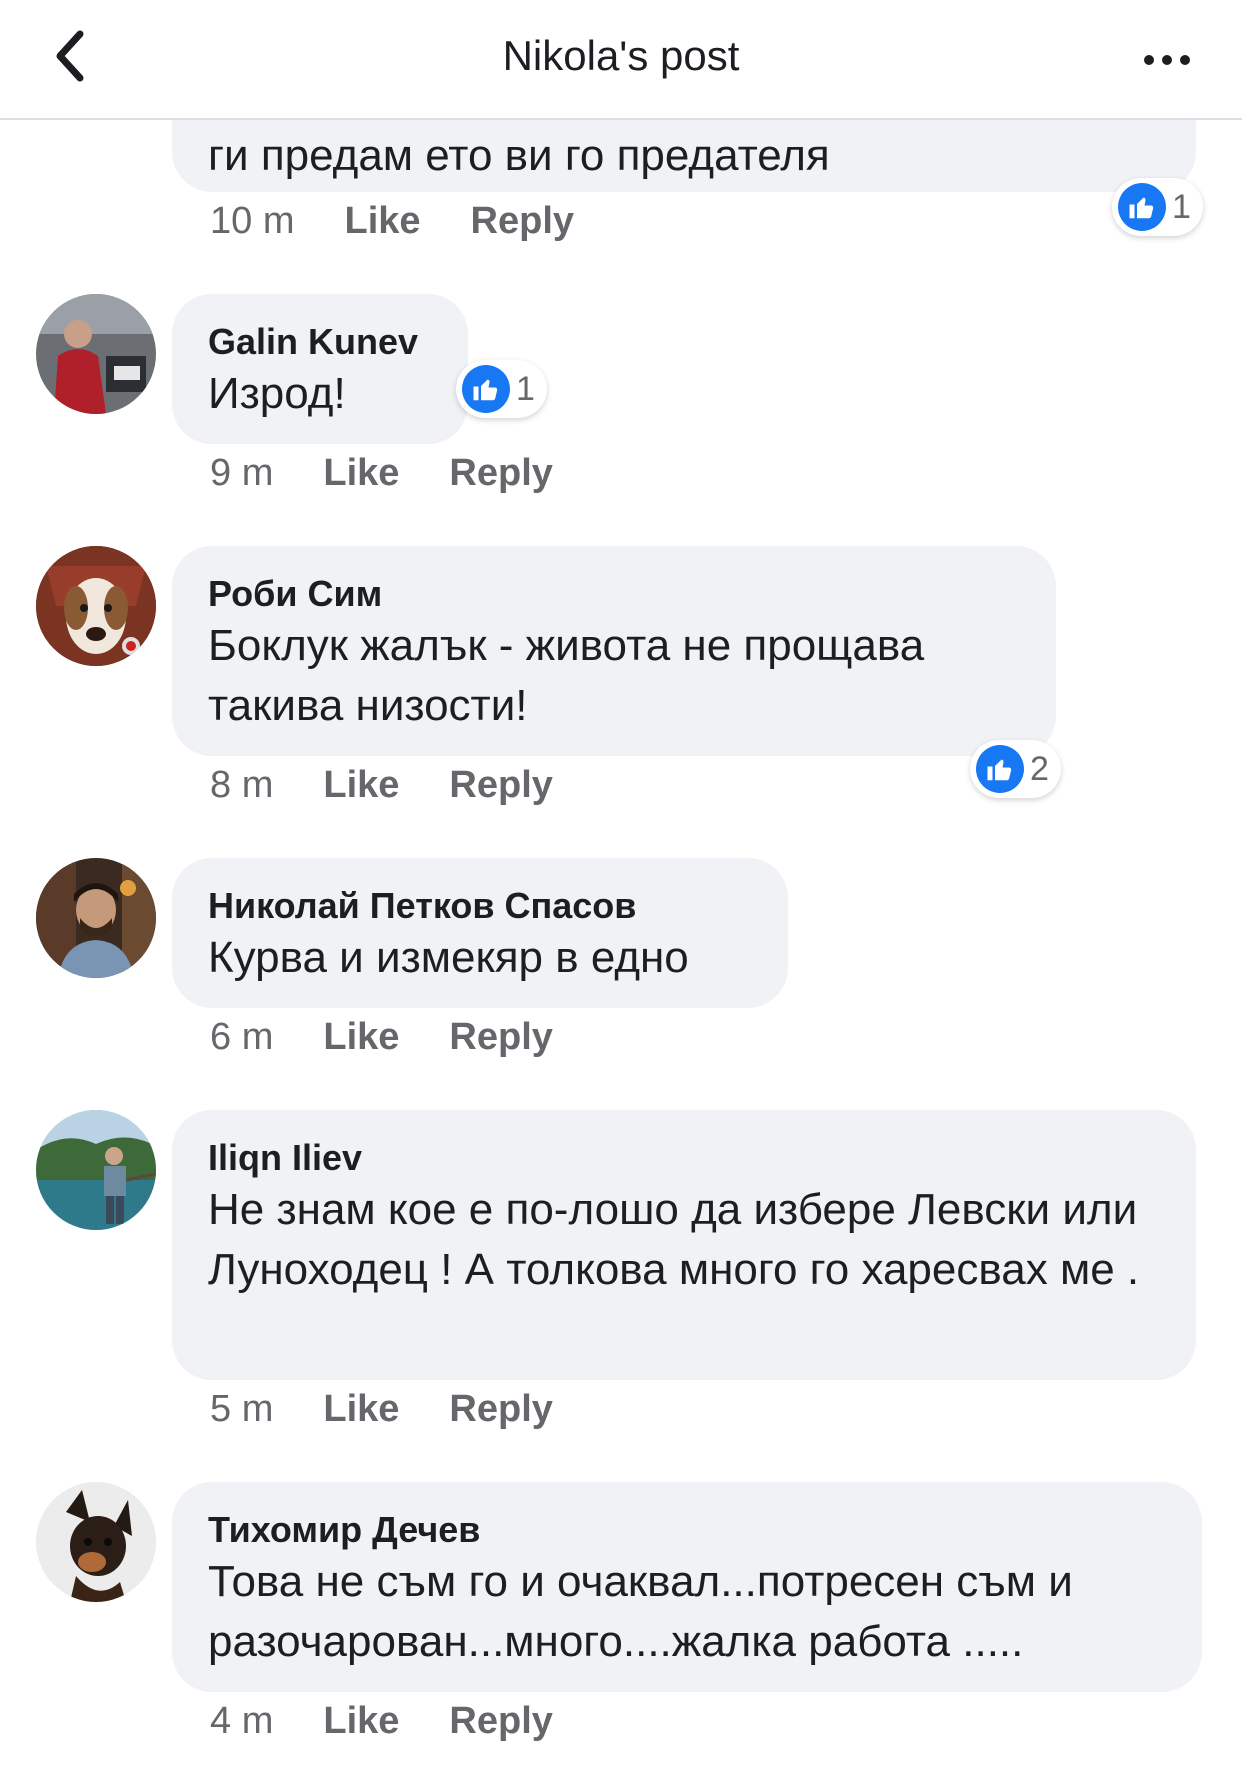 The height and width of the screenshot is (1776, 1242). Describe the element at coordinates (1039, 768) in the screenshot. I see `reaction-count-label: 2` at that location.